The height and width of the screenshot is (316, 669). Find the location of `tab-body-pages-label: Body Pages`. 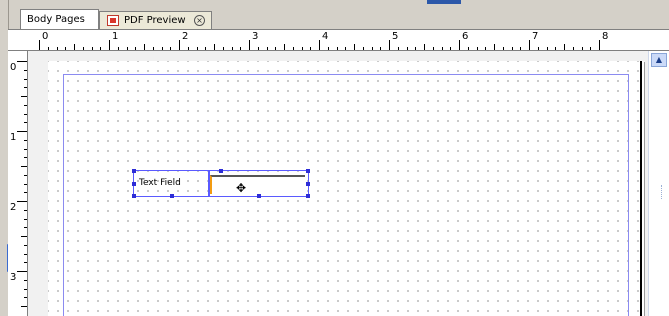

tab-body-pages-label: Body Pages is located at coordinates (56, 19).